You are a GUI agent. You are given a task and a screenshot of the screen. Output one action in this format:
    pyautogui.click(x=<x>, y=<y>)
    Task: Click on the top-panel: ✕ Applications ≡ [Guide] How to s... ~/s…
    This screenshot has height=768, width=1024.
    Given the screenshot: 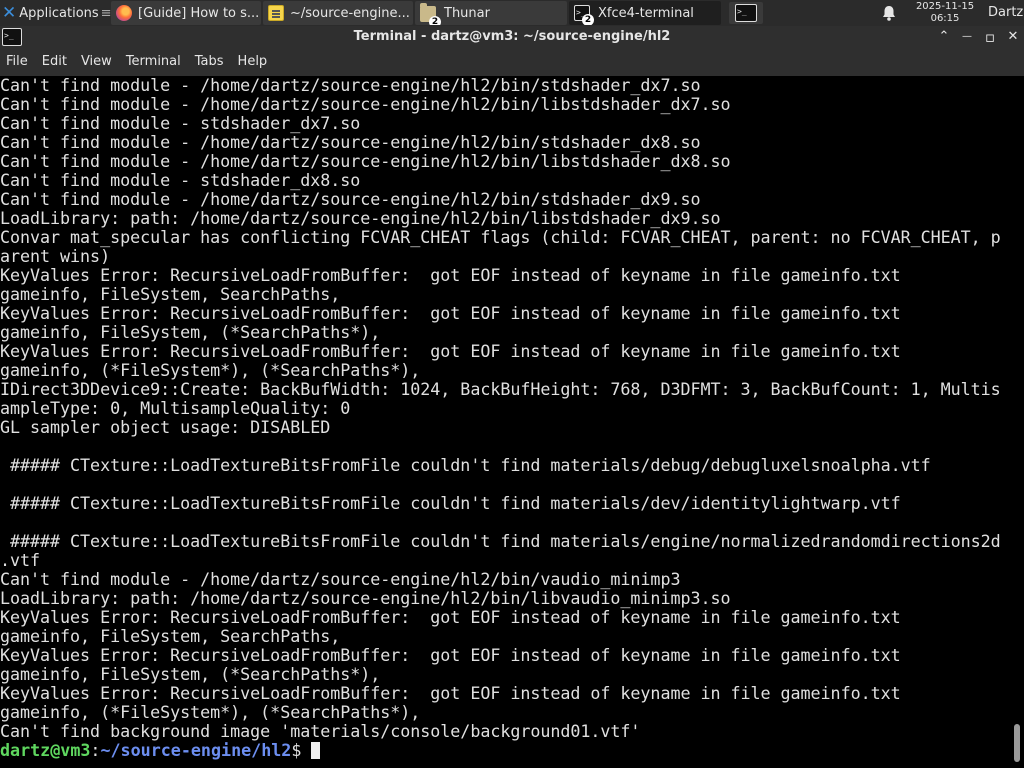 What is the action you would take?
    pyautogui.click(x=512, y=13)
    